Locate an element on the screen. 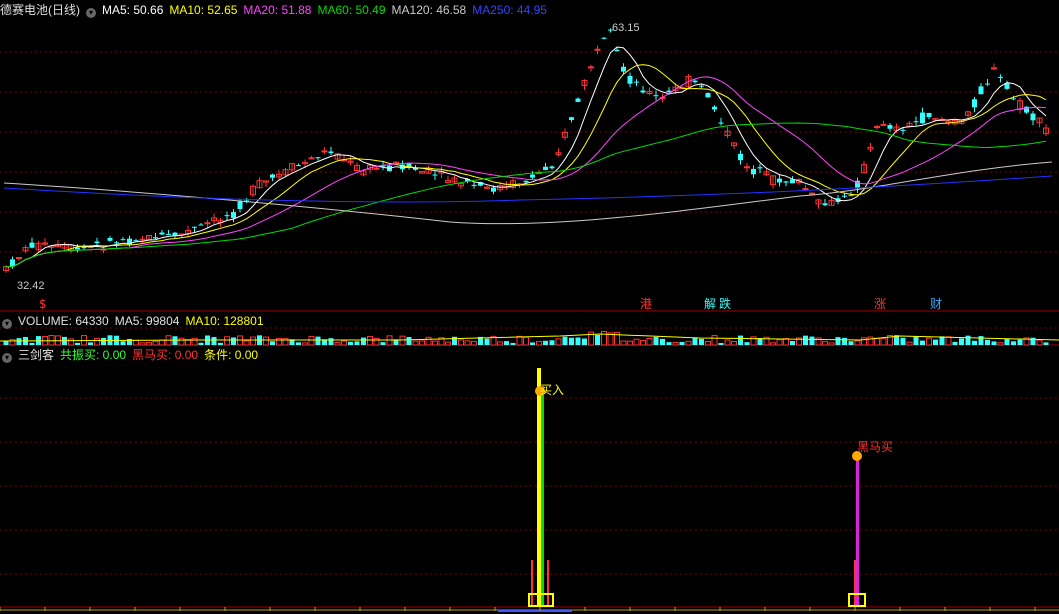 Image resolution: width=1059 pixels, height=614 pixels. event-markers: $ 港 解 跌 涨 财 is located at coordinates (490, 303).